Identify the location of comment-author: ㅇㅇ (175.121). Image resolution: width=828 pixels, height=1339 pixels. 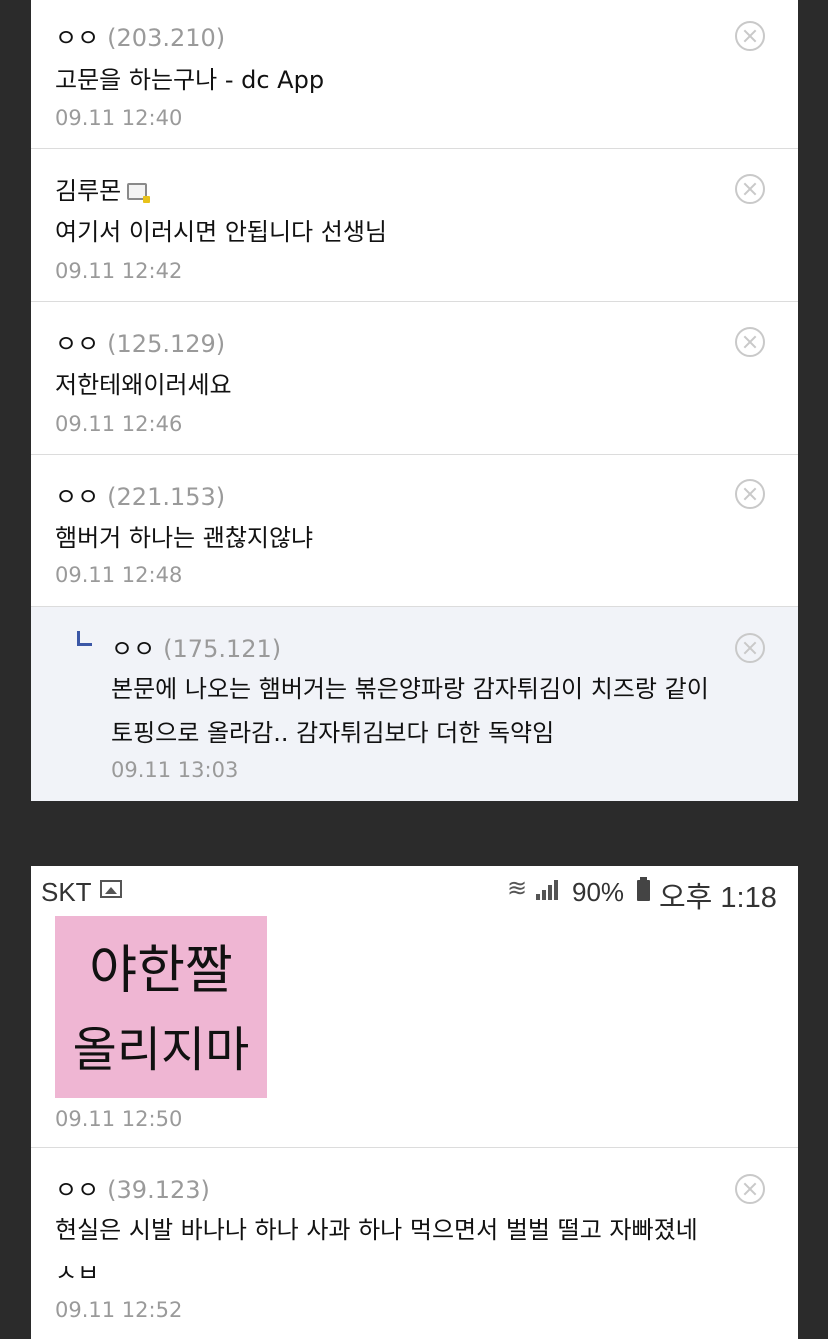
(196, 646).